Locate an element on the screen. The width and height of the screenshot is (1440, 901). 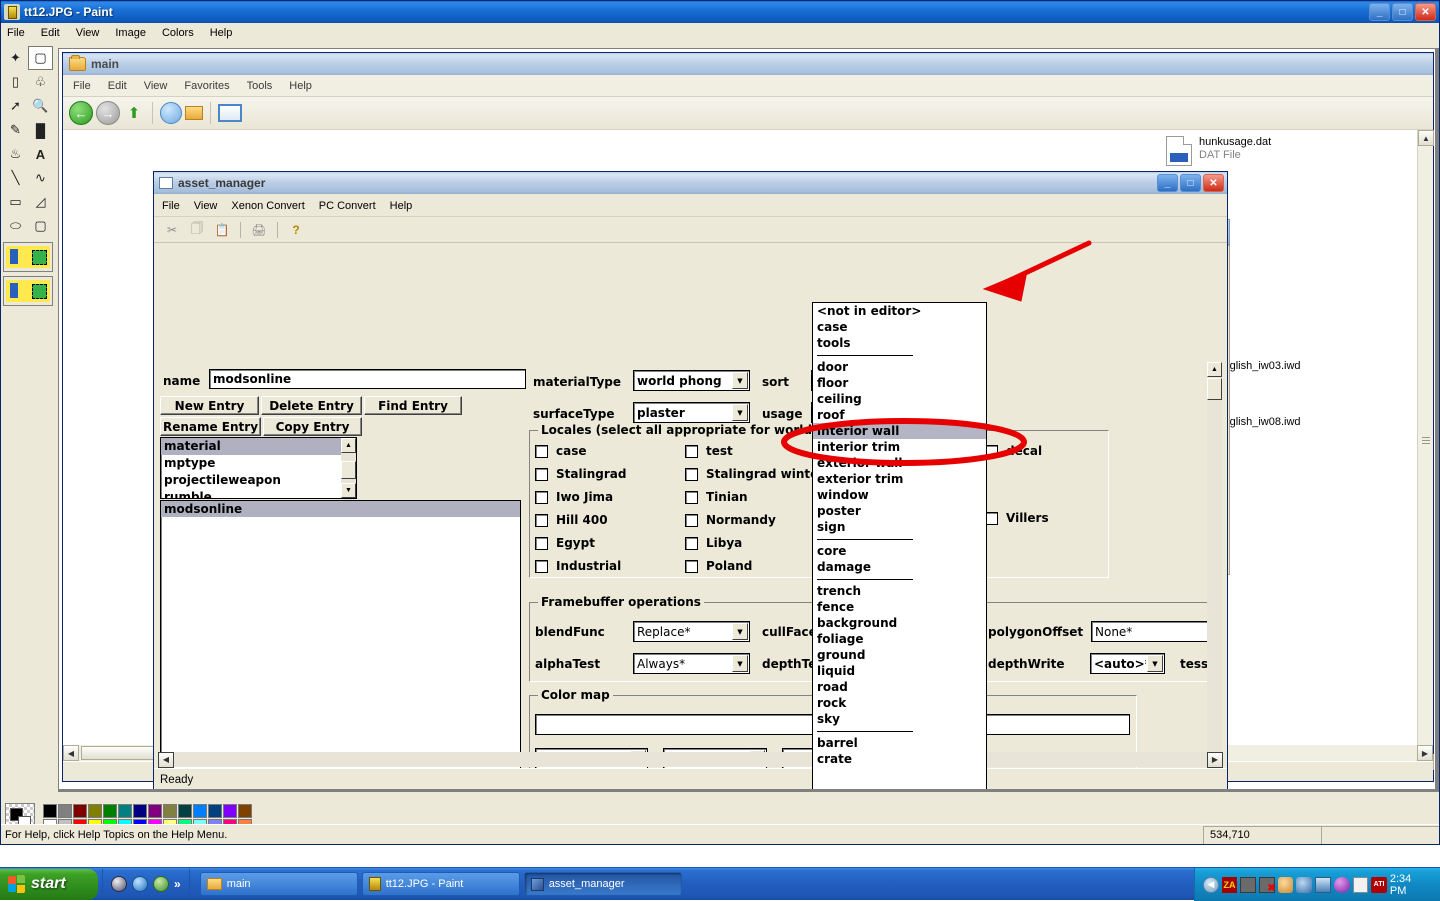
locale-hill-400: Hill 400 is located at coordinates (610, 520).